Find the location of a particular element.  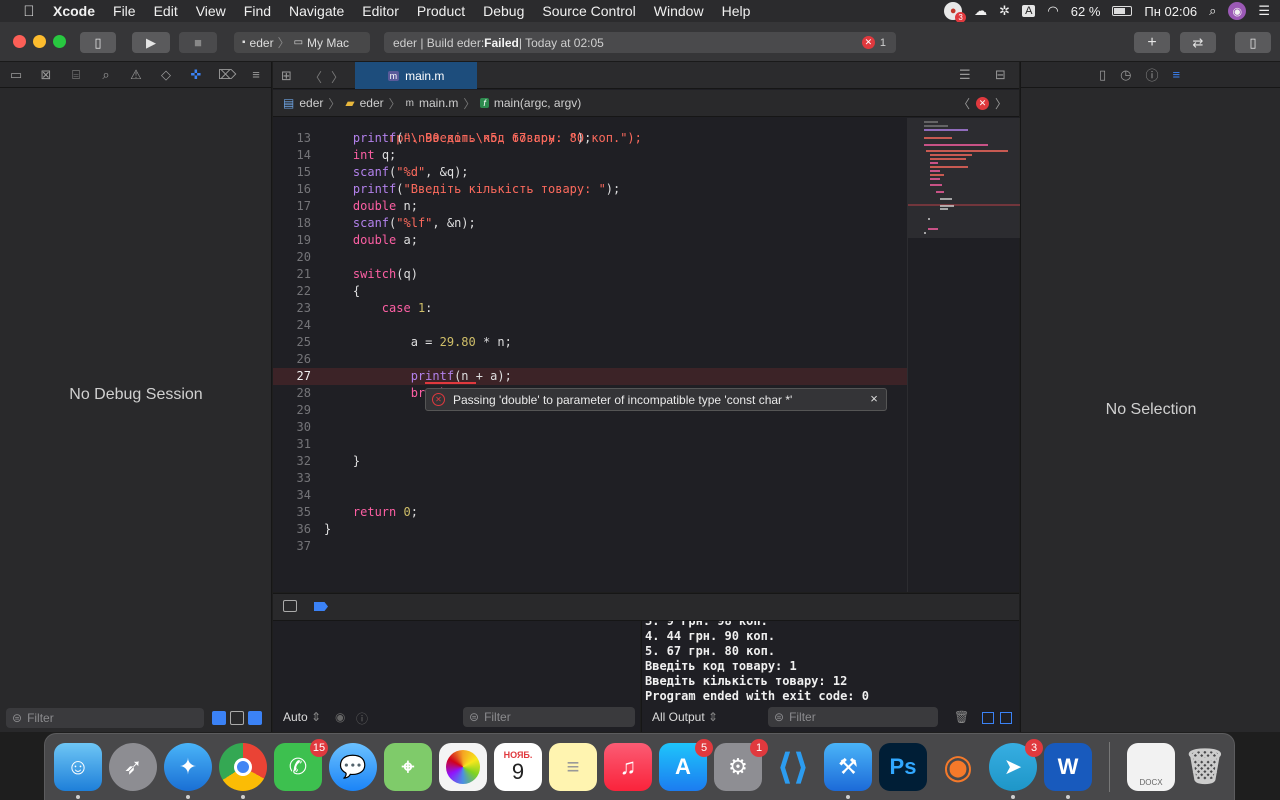

menu-navigate: Navigate is located at coordinates (316, 11).